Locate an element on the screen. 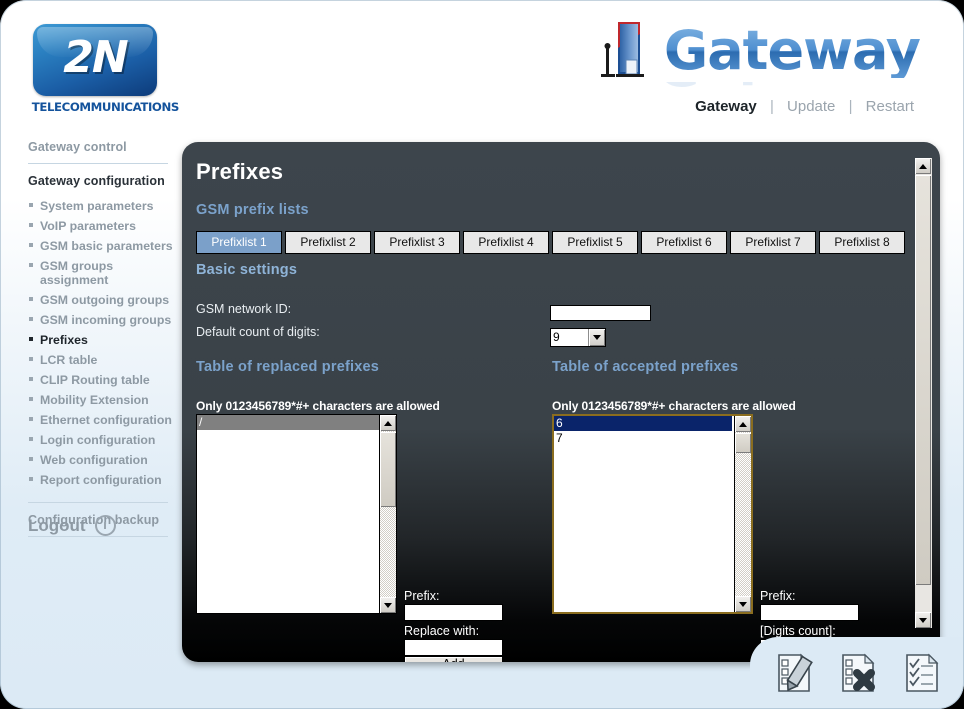 The image size is (964, 709). section-title-gsm-prefix-lists: GSM prefix lists is located at coordinates (252, 210).